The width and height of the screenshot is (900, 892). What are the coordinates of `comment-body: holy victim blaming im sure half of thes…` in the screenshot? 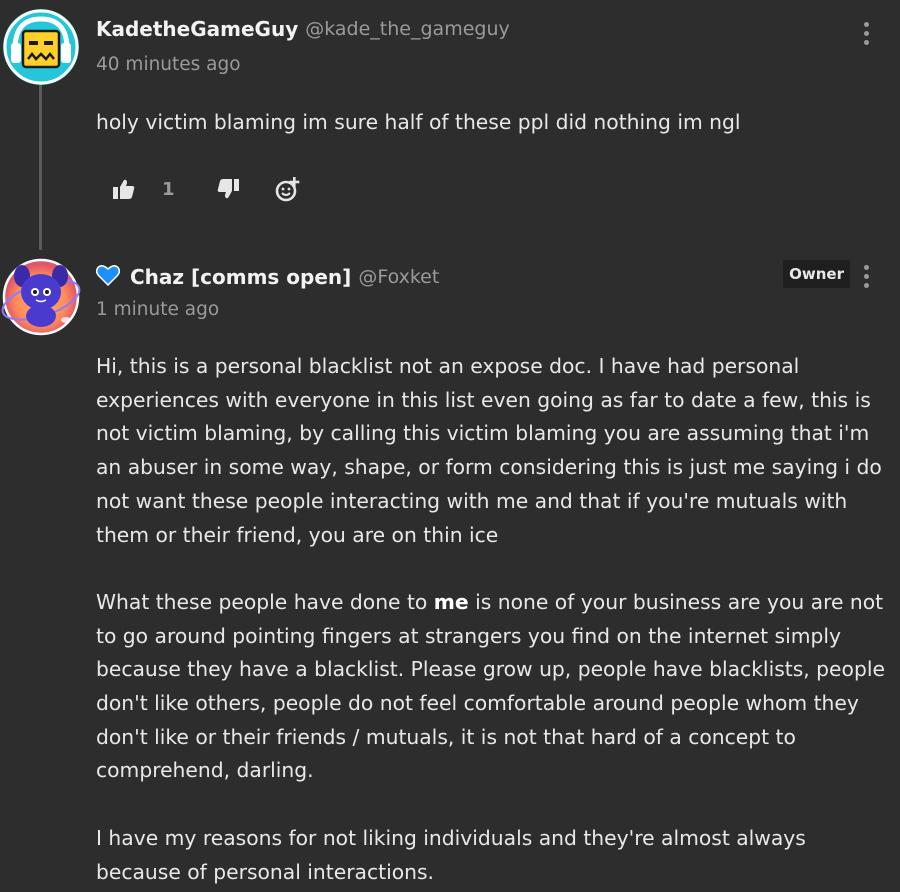 It's located at (491, 139).